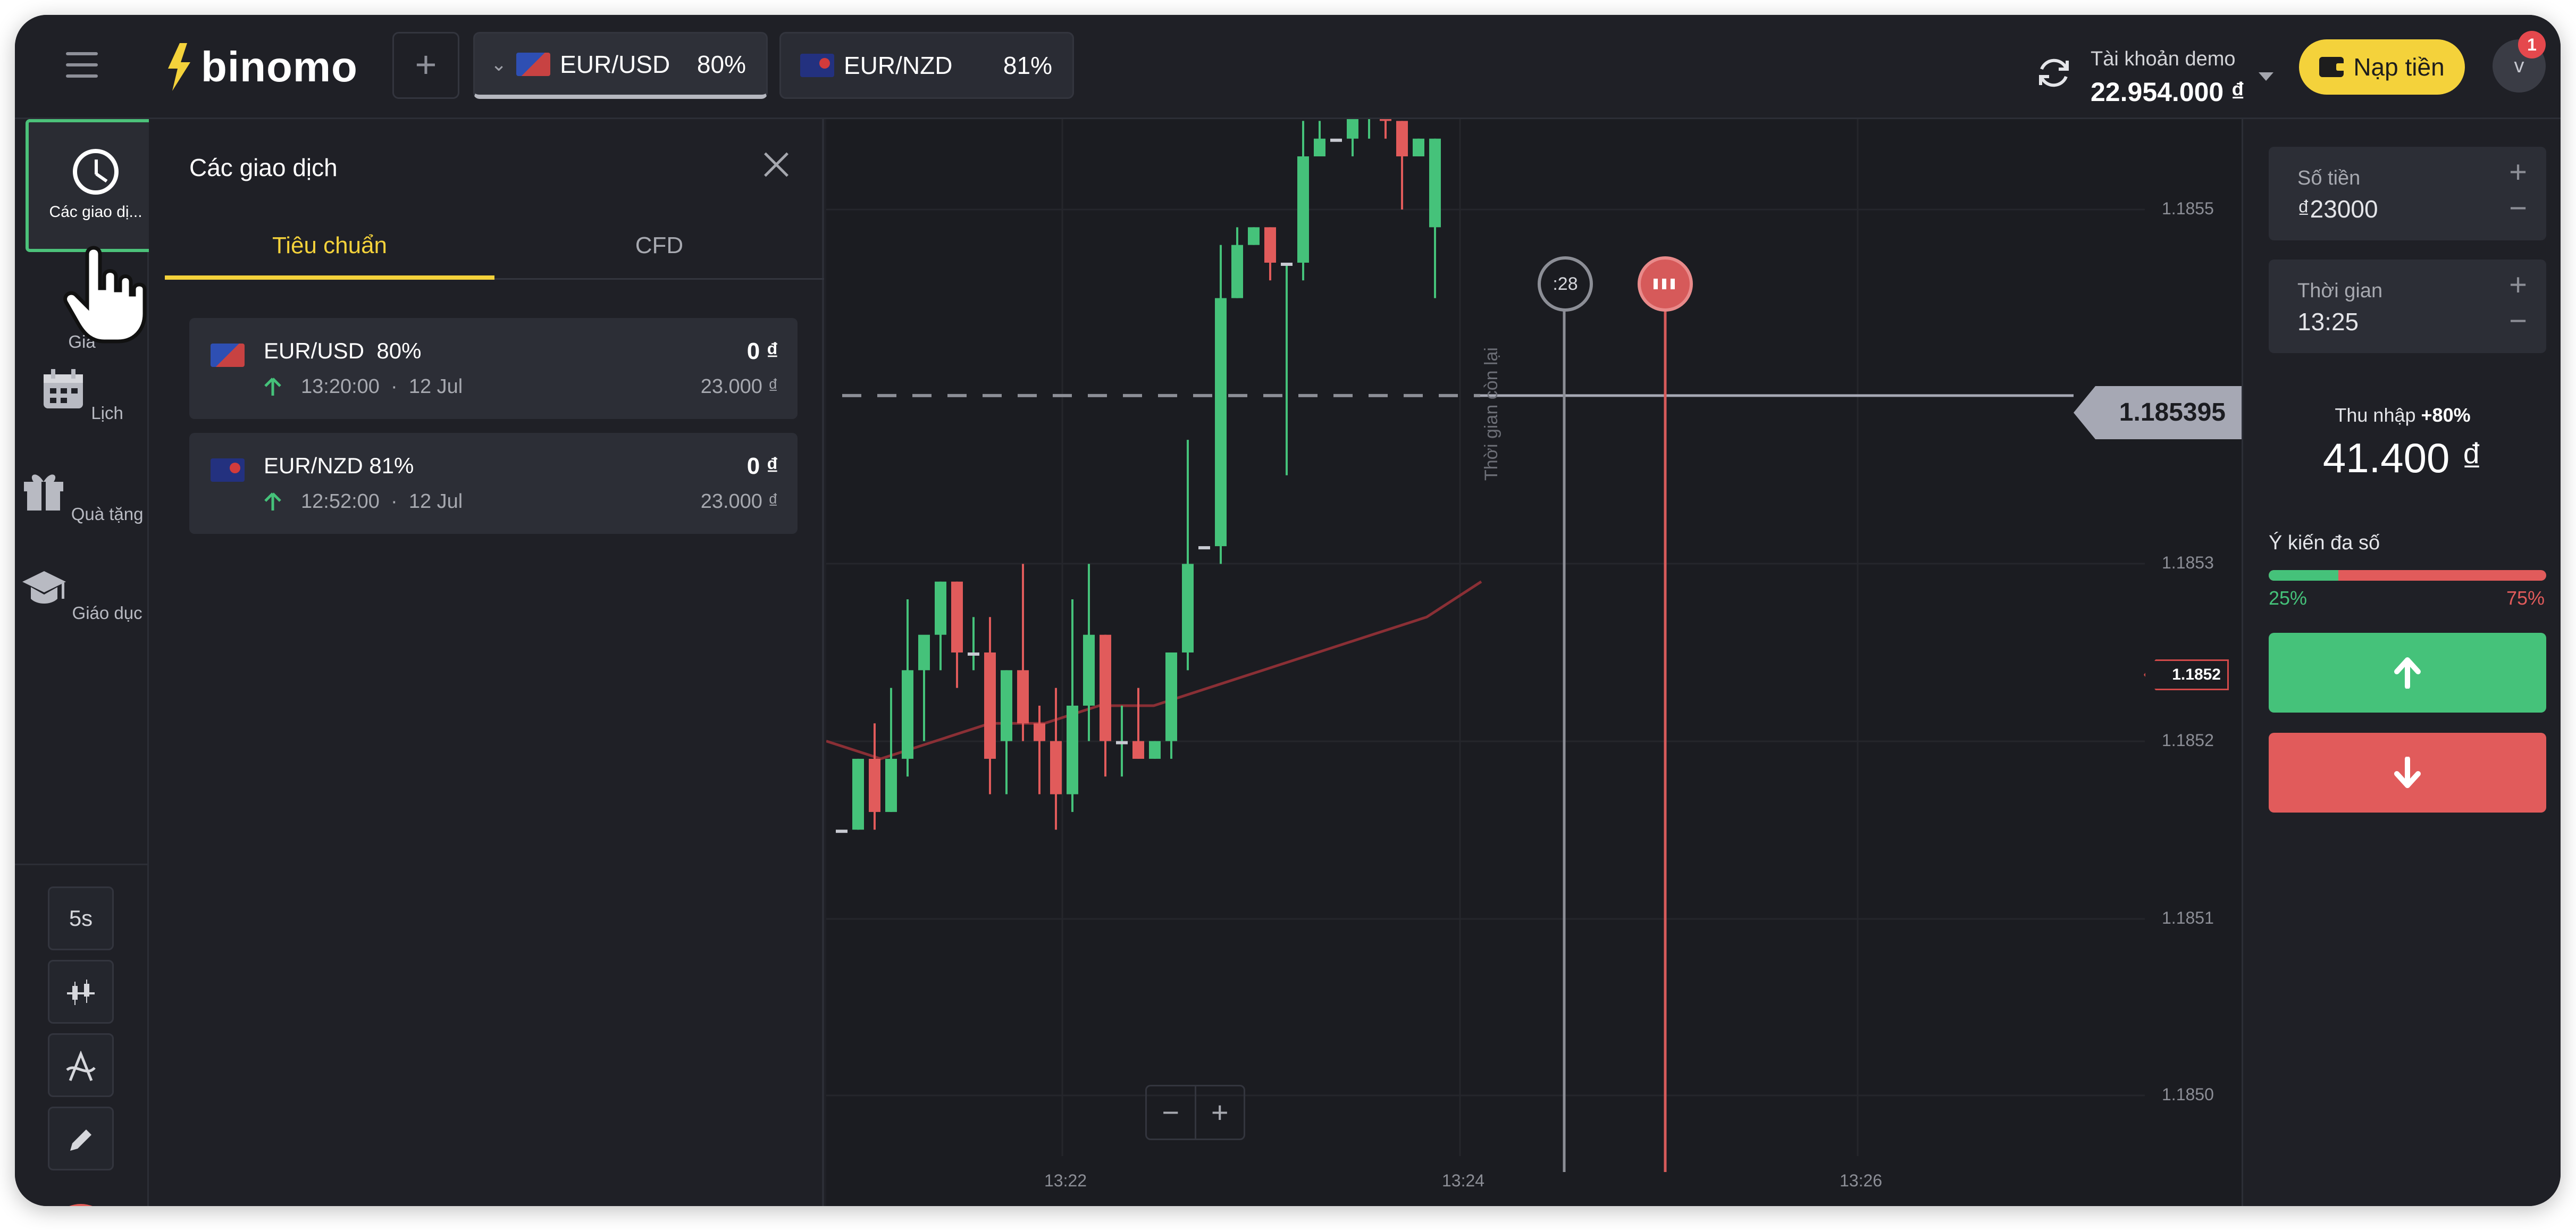 The image size is (2576, 1230). I want to click on indicators-button, so click(81, 1065).